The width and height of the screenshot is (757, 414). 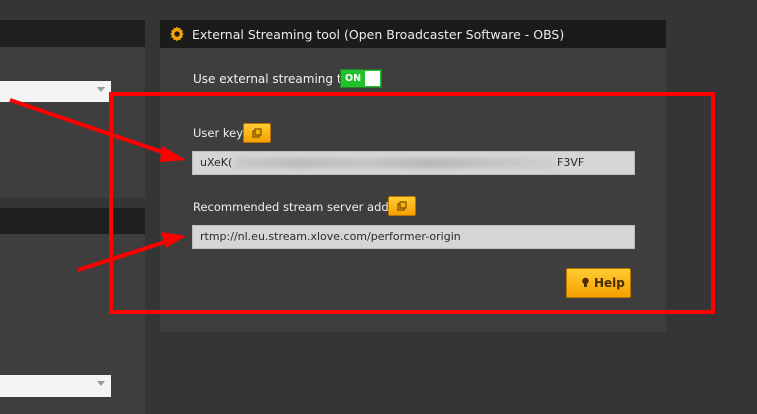 I want to click on arrow-to-server, so click(x=123, y=255).